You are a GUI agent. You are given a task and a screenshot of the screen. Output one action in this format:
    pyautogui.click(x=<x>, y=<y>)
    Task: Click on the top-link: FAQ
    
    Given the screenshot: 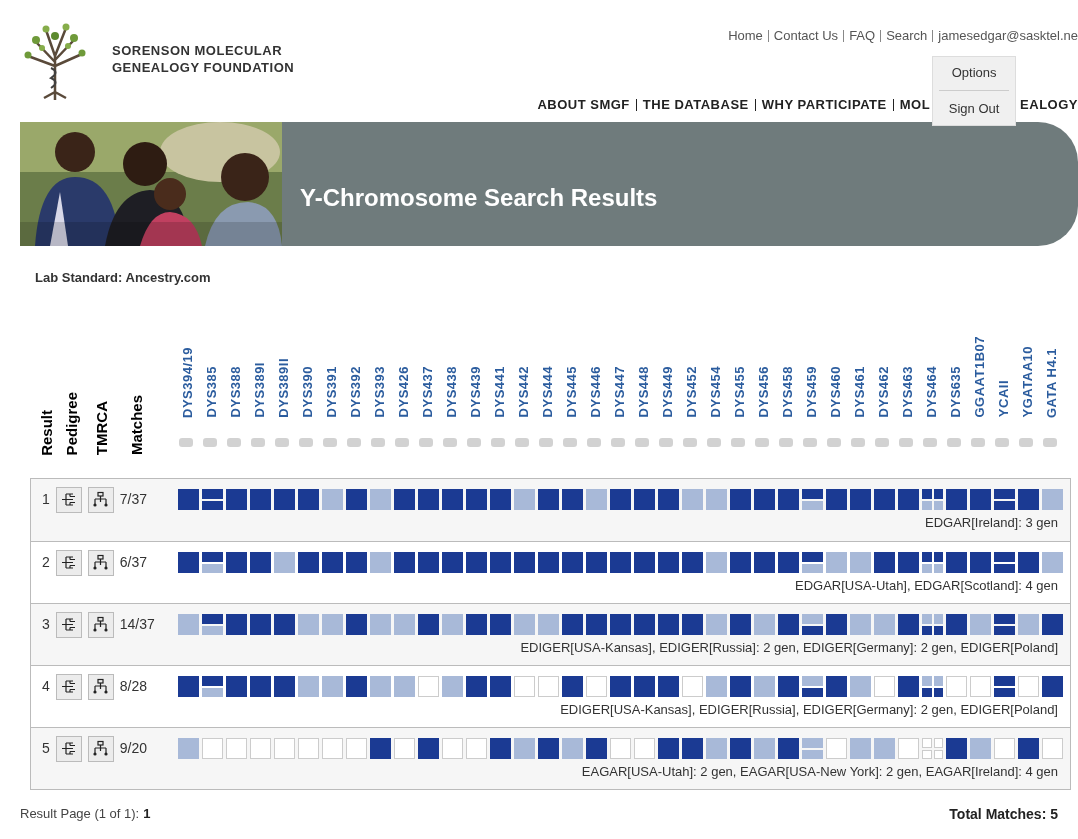 What is the action you would take?
    pyautogui.click(x=862, y=36)
    